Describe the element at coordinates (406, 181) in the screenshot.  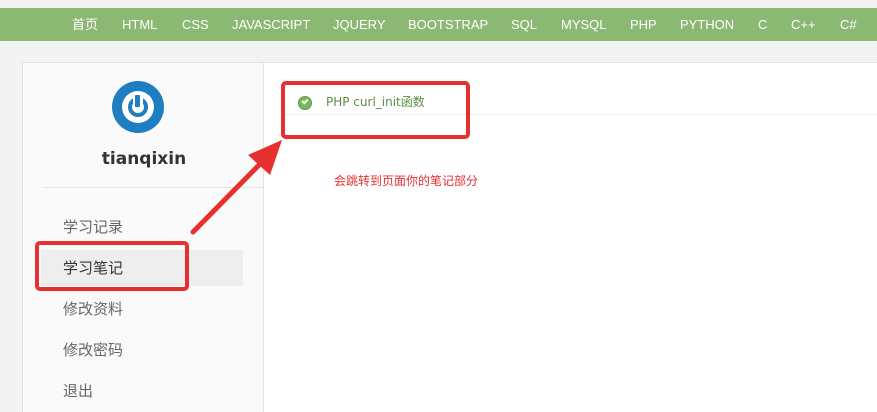
I see `annotation-text: 会跳转到页面你的笔记部分` at that location.